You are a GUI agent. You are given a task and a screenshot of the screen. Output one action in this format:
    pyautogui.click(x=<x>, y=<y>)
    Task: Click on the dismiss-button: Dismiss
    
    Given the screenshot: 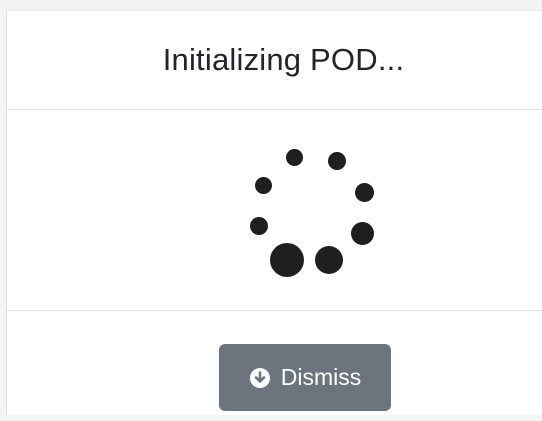 What is the action you would take?
    pyautogui.click(x=305, y=377)
    